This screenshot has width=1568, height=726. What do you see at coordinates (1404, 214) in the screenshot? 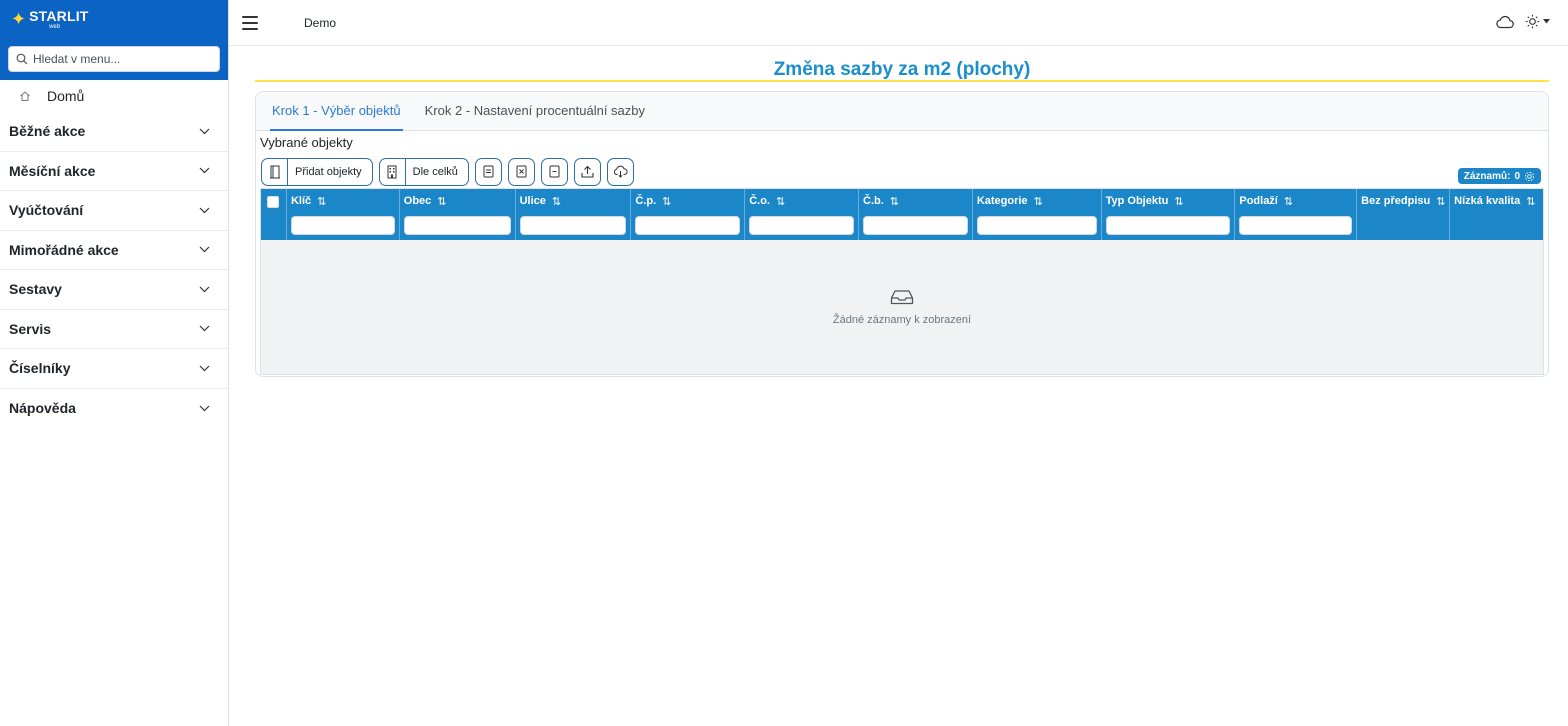
I see `column-header: Bez předpisu ⇅` at bounding box center [1404, 214].